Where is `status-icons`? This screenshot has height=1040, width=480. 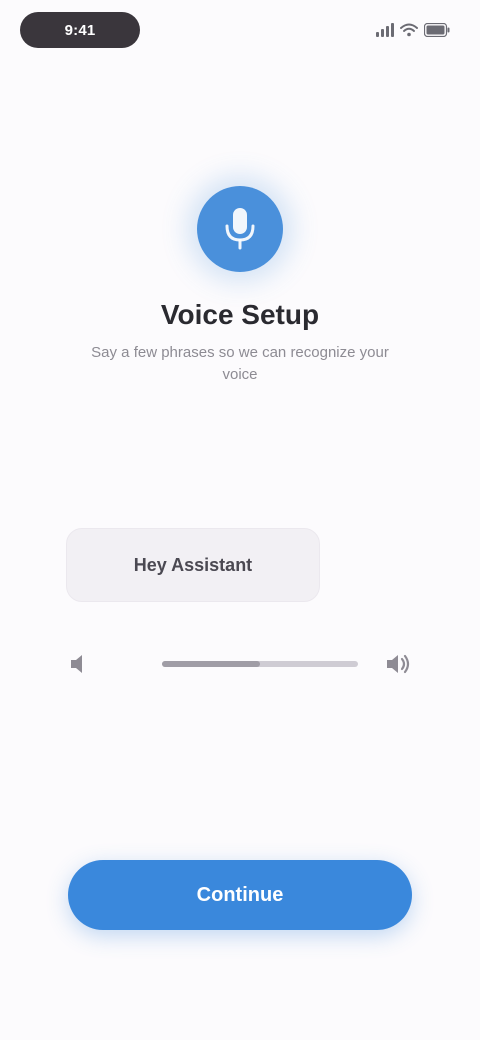 status-icons is located at coordinates (413, 30).